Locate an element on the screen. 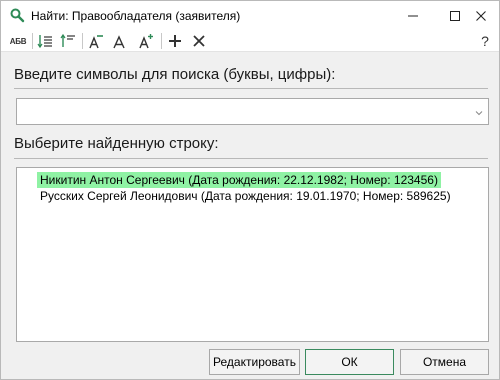 Image resolution: width=500 pixels, height=380 pixels. font-increase-button is located at coordinates (146, 41).